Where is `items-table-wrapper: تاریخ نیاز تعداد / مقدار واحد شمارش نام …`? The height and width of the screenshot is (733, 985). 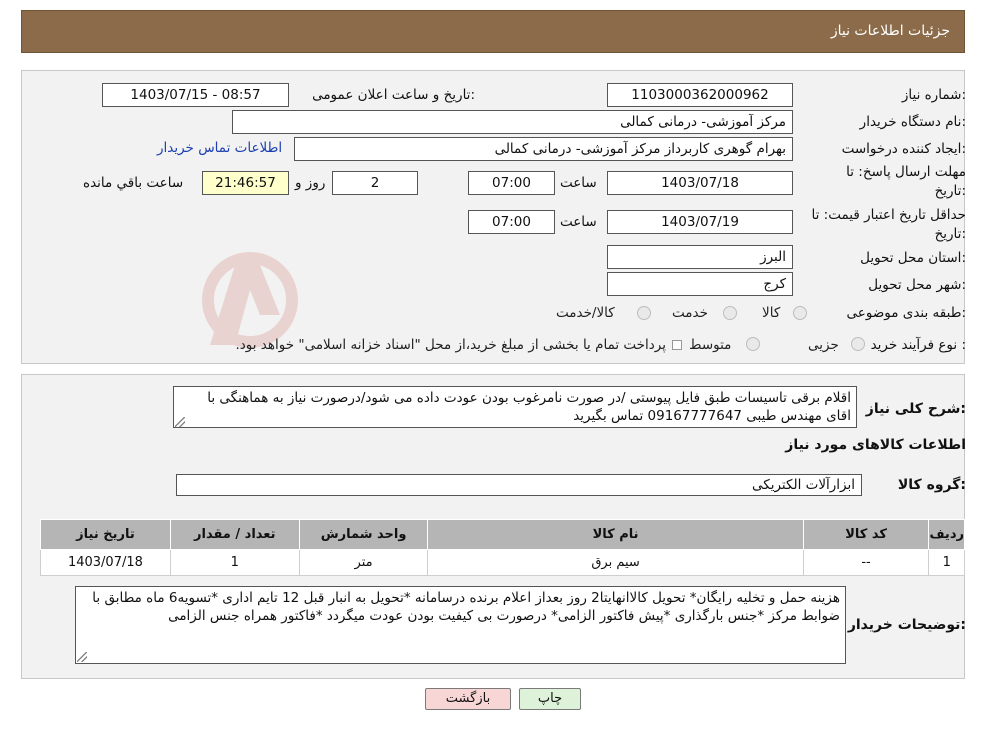
items-table-wrapper: تاریخ نیاز تعداد / مقدار واحد شمارش نام … is located at coordinates (502, 547).